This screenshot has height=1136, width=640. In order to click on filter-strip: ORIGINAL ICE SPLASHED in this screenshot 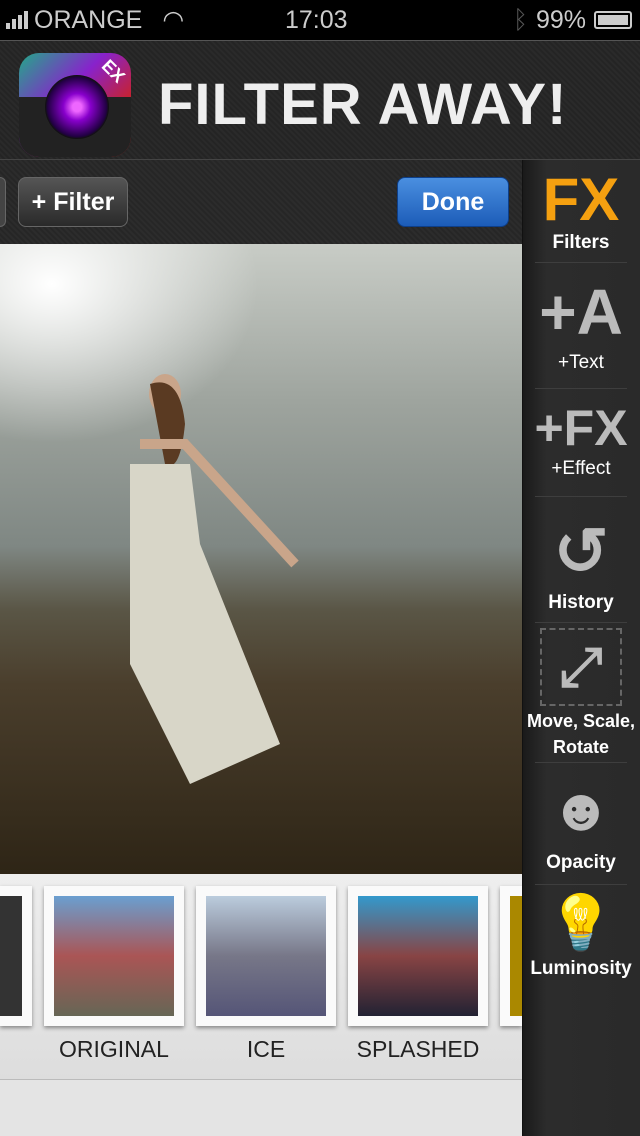, I will do `click(261, 976)`.